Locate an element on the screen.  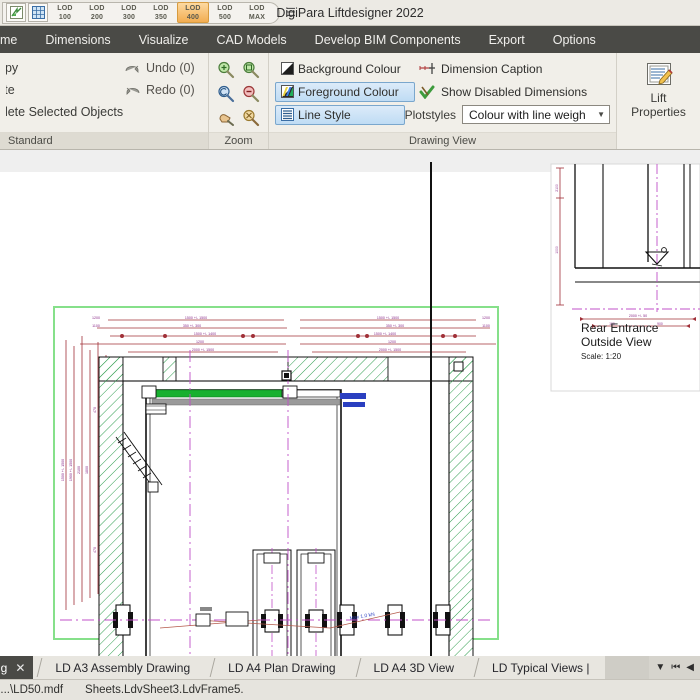
export-icon is located at coordinates (16, 12).